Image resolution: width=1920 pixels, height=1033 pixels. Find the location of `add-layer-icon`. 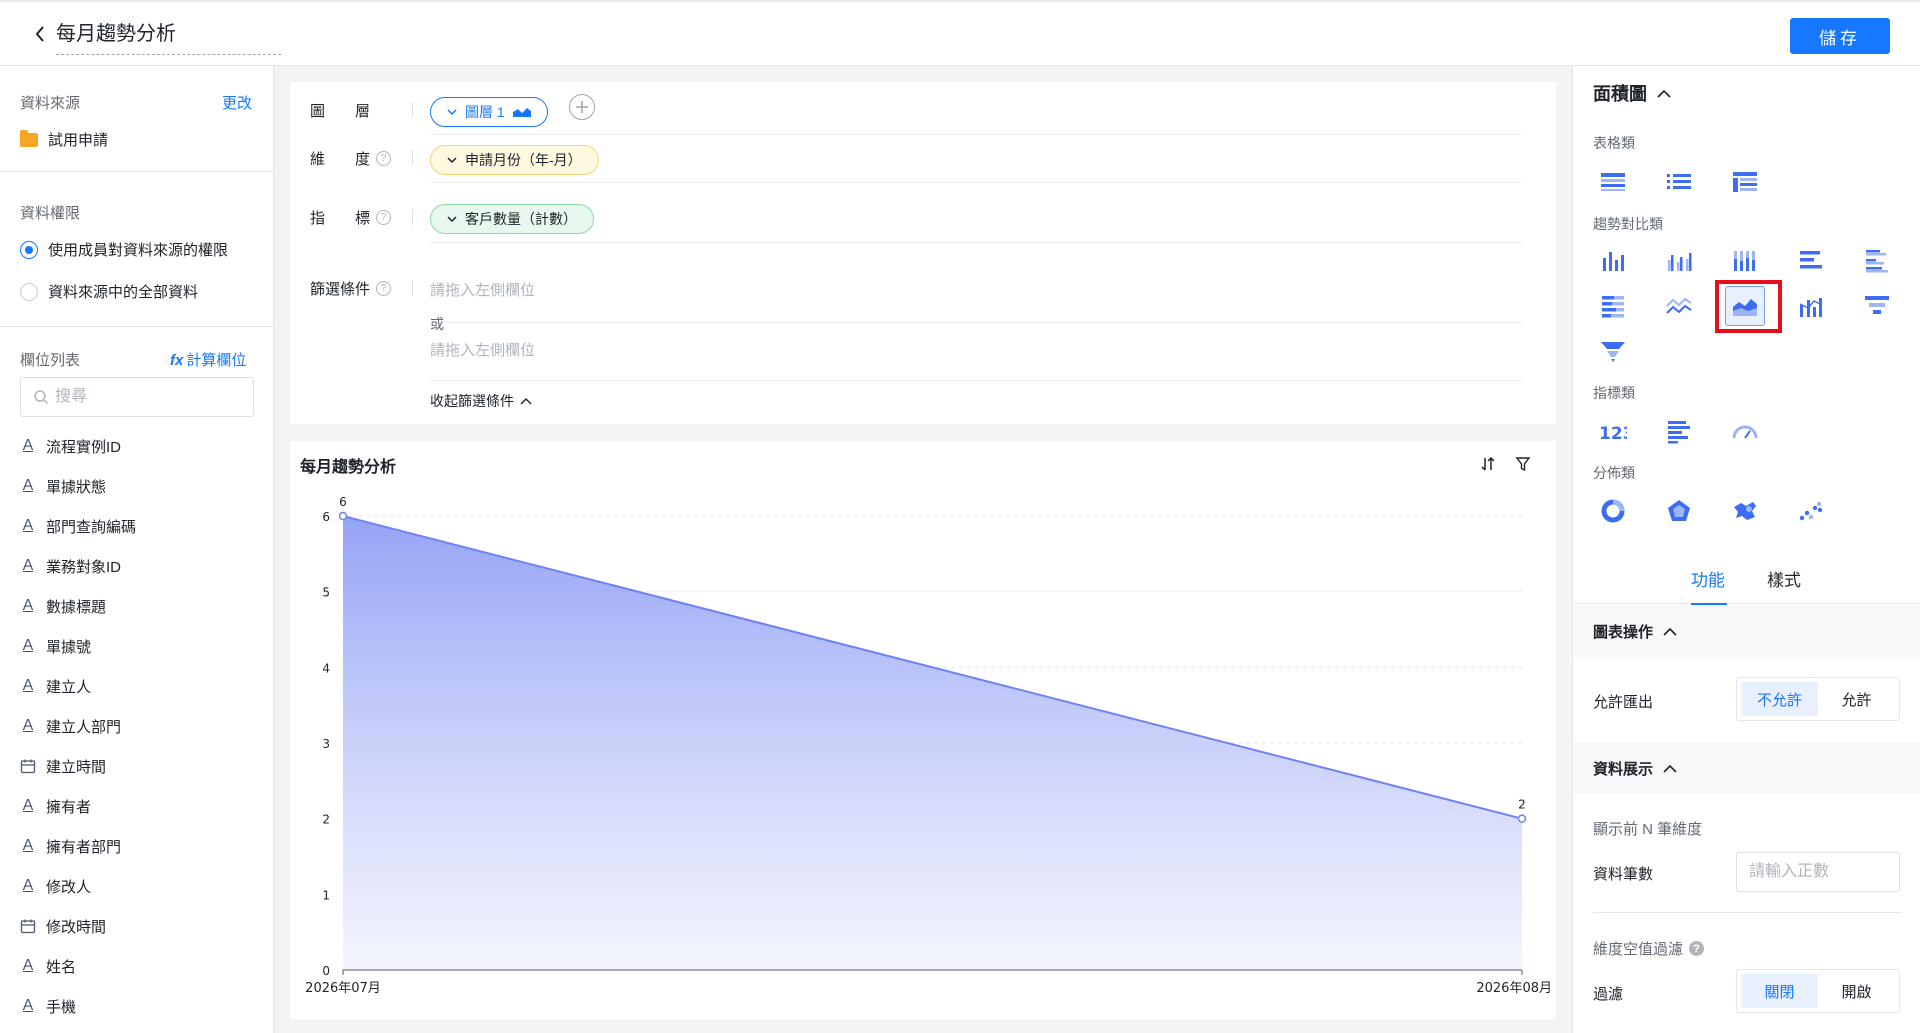

add-layer-icon is located at coordinates (582, 107).